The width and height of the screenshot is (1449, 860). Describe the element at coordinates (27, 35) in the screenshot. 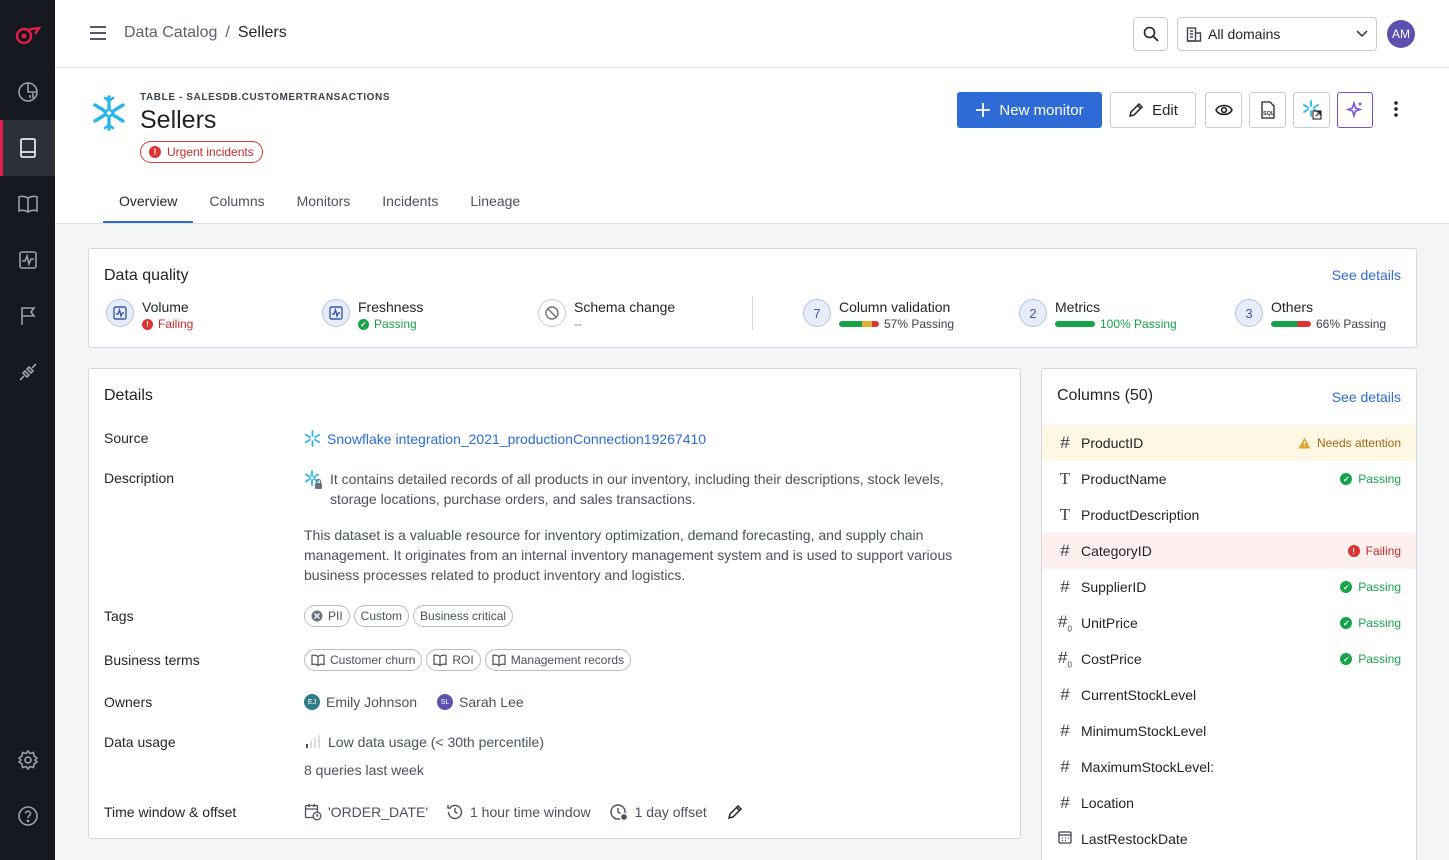

I see `app-logo-icon` at that location.